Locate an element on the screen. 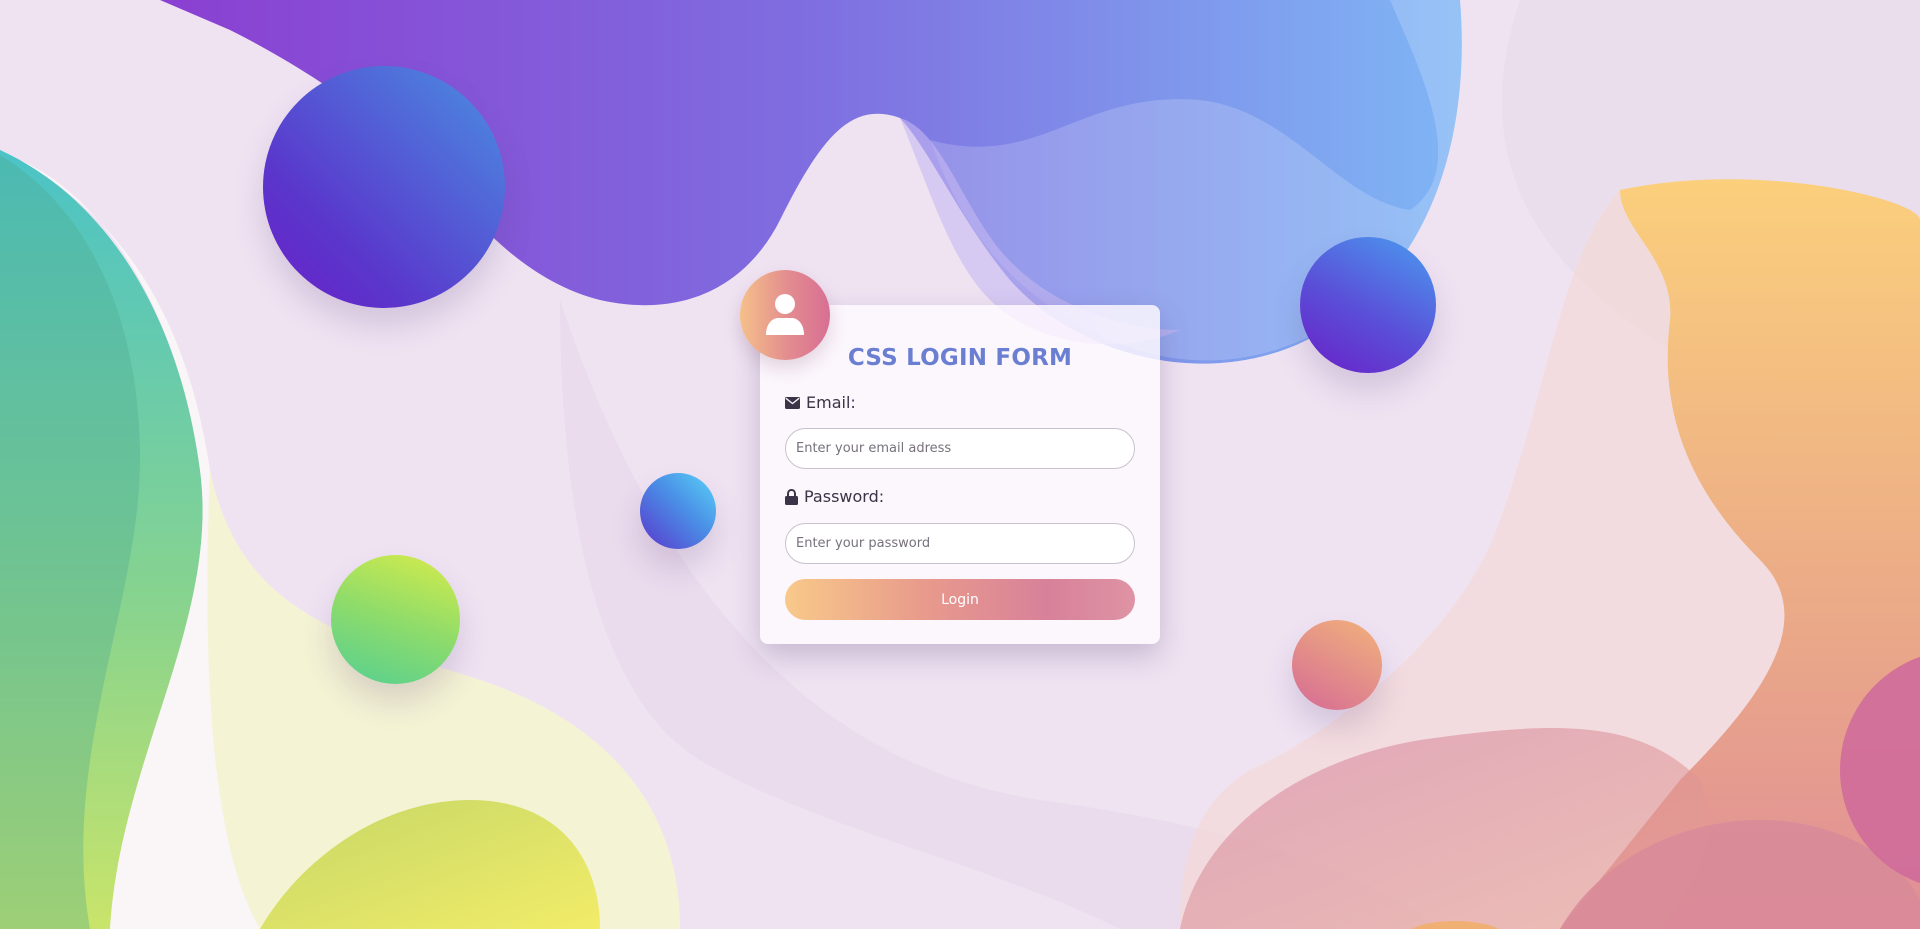 This screenshot has height=929, width=1920. email-label-row: Email: is located at coordinates (820, 402).